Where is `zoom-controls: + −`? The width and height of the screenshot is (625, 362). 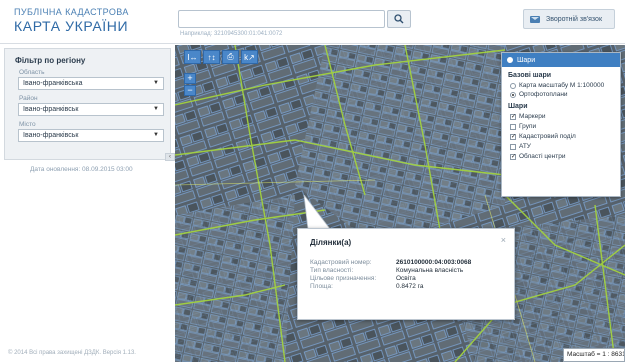 zoom-controls: + − is located at coordinates (190, 85).